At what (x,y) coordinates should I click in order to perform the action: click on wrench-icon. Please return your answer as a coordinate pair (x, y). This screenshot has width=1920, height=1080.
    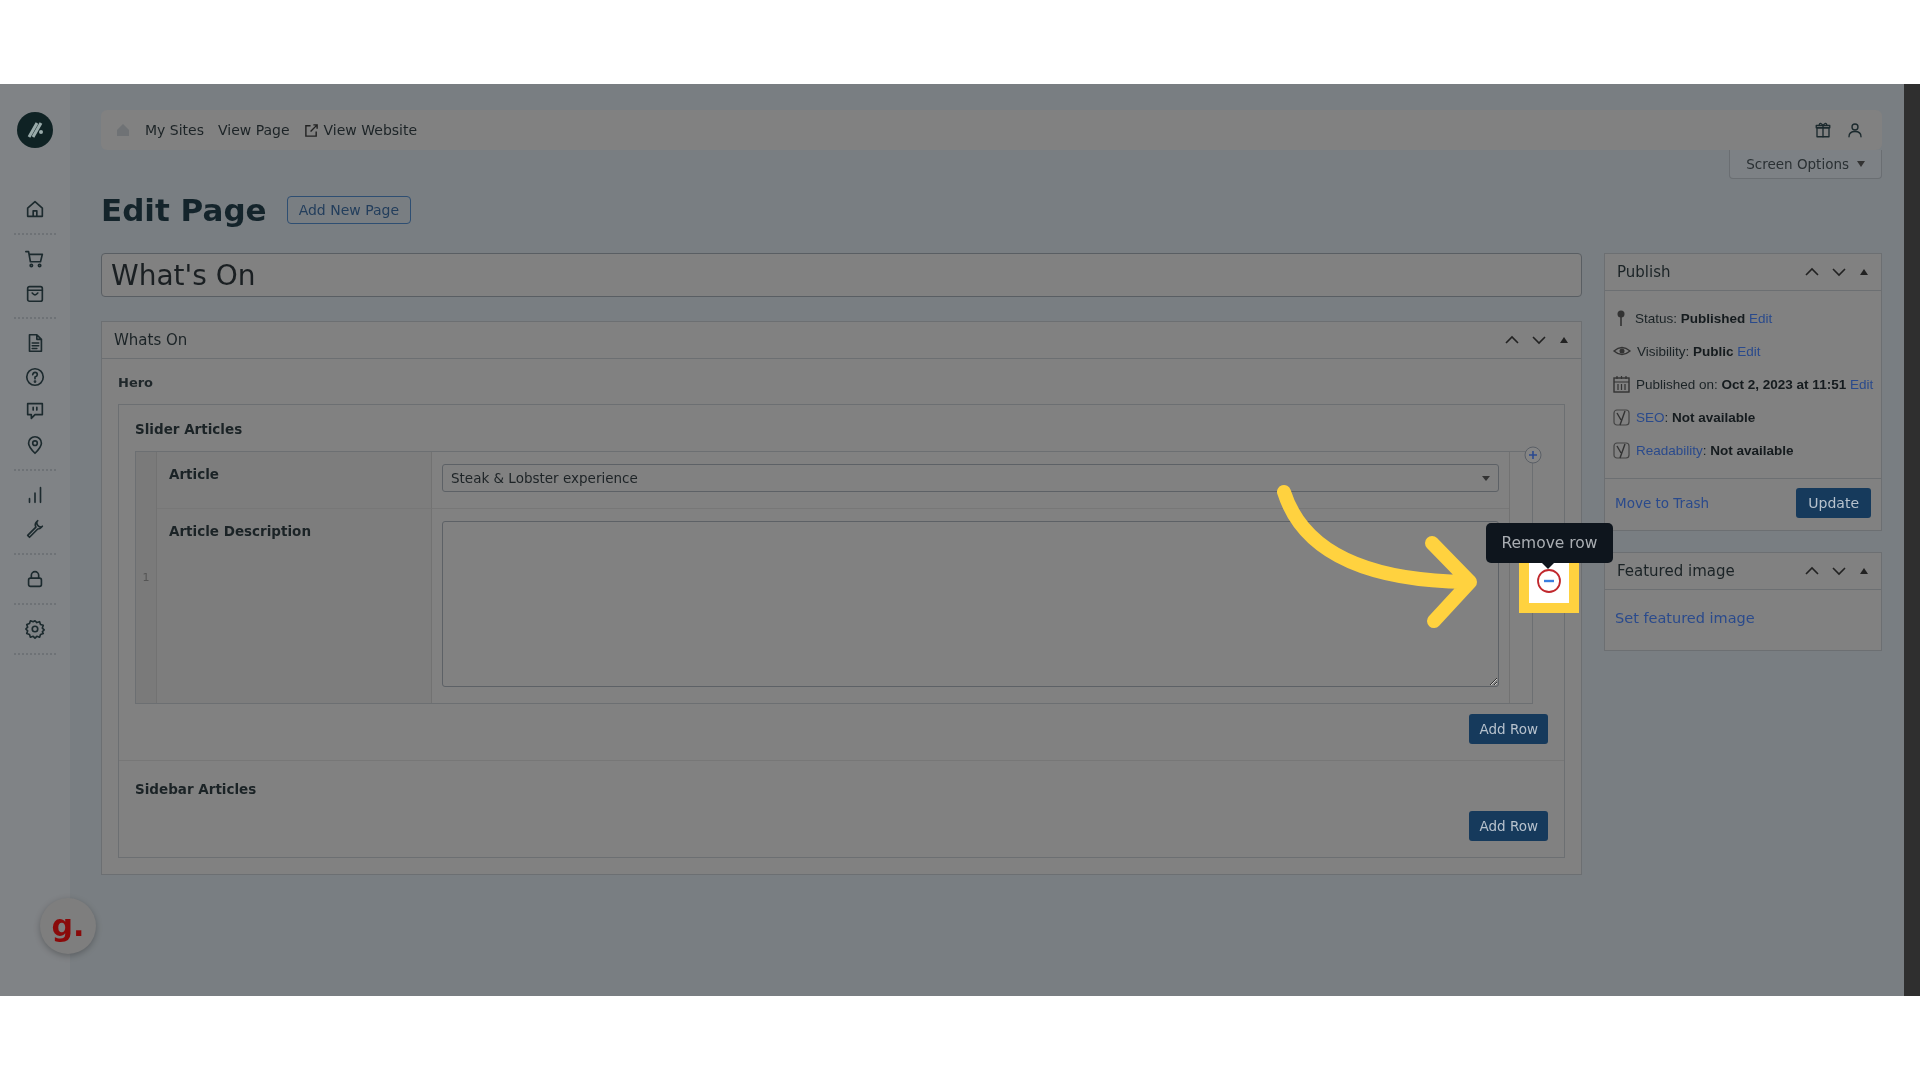
    Looking at the image, I should click on (35, 529).